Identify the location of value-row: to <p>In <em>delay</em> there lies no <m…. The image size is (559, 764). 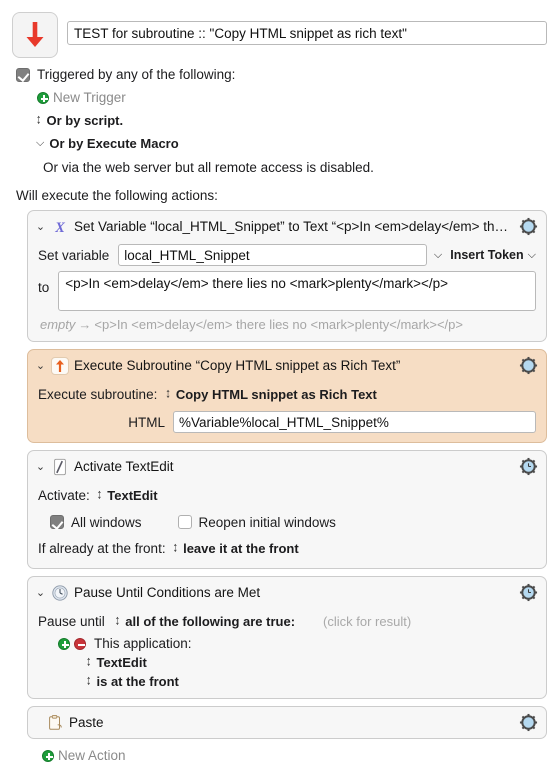
(287, 291).